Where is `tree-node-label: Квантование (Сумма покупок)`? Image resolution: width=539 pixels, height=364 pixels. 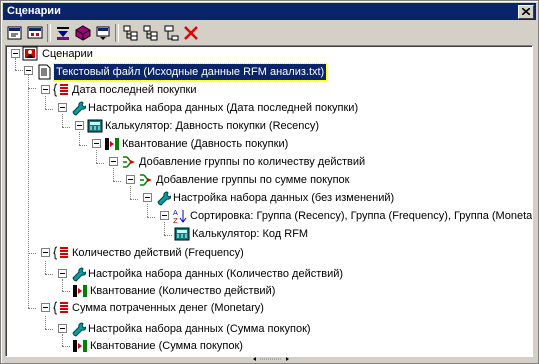 tree-node-label: Квантование (Сумма покупок) is located at coordinates (166, 346).